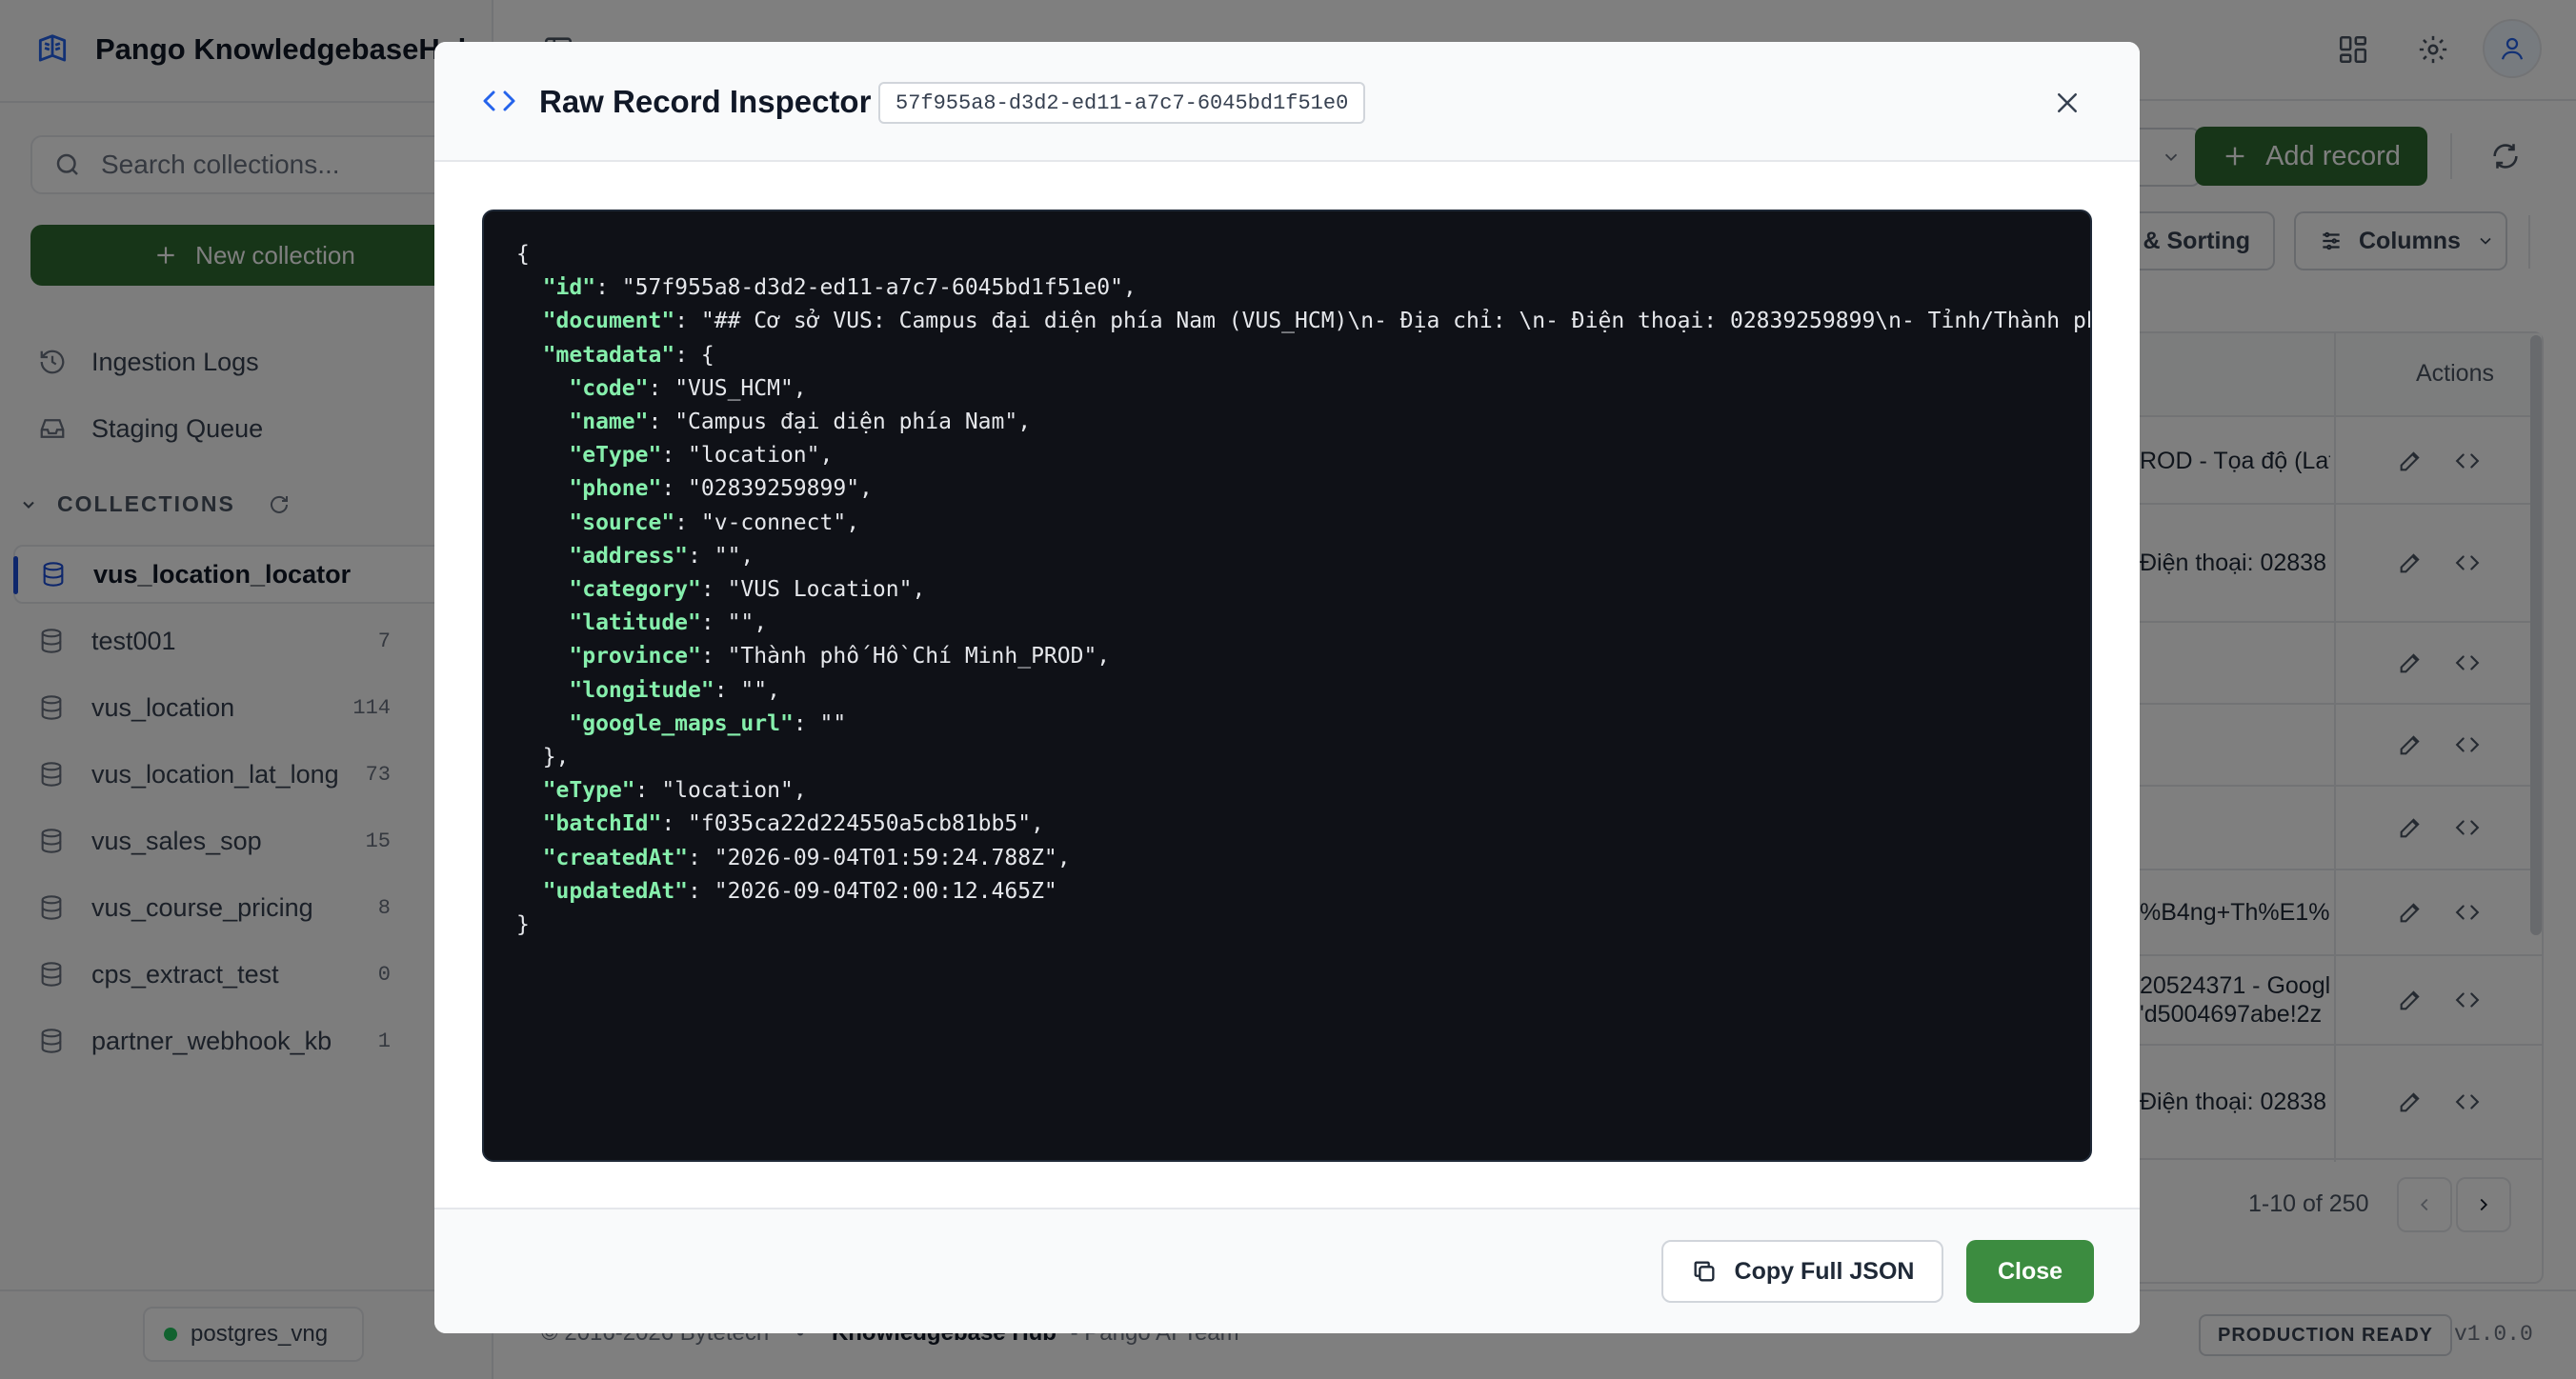  What do you see at coordinates (523, 925) in the screenshot?
I see `json-punctuation: }` at bounding box center [523, 925].